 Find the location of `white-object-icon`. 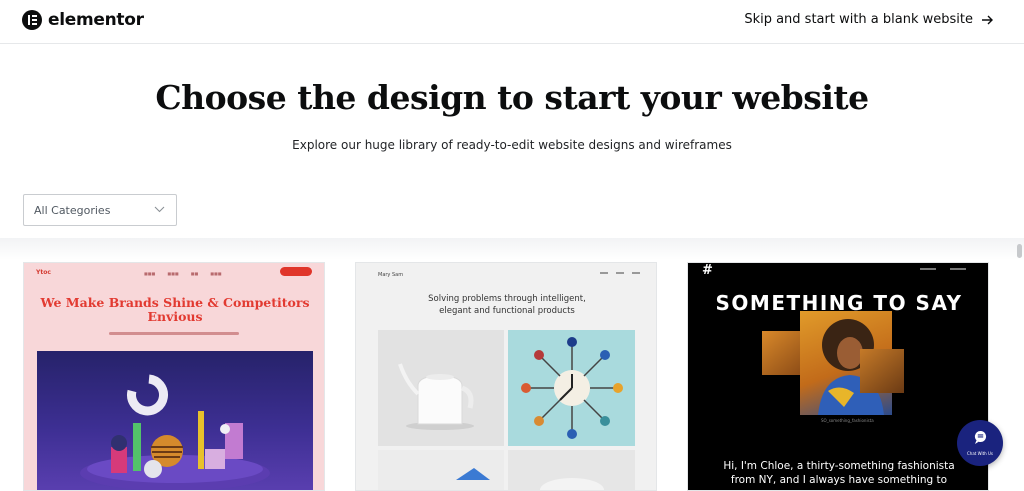

white-object-icon is located at coordinates (572, 484).